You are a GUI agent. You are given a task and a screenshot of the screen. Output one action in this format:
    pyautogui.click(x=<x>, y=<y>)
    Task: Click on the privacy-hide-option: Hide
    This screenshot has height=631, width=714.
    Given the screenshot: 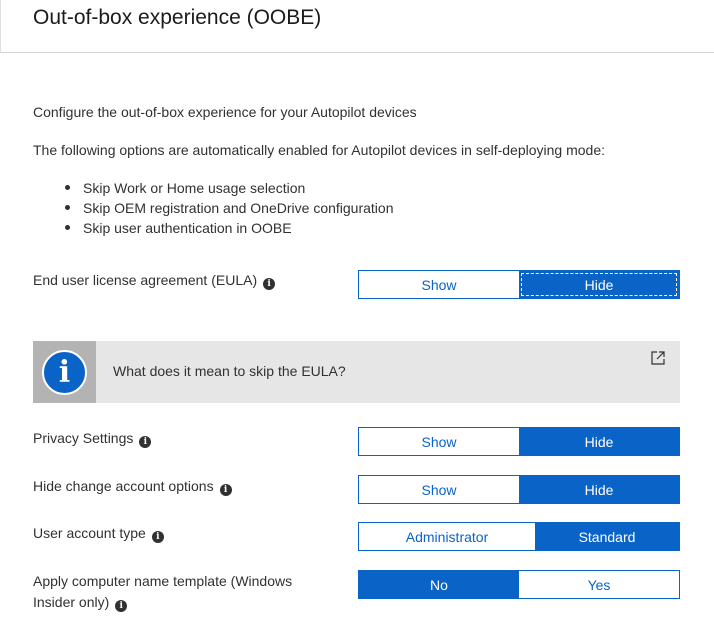 What is the action you would take?
    pyautogui.click(x=599, y=441)
    